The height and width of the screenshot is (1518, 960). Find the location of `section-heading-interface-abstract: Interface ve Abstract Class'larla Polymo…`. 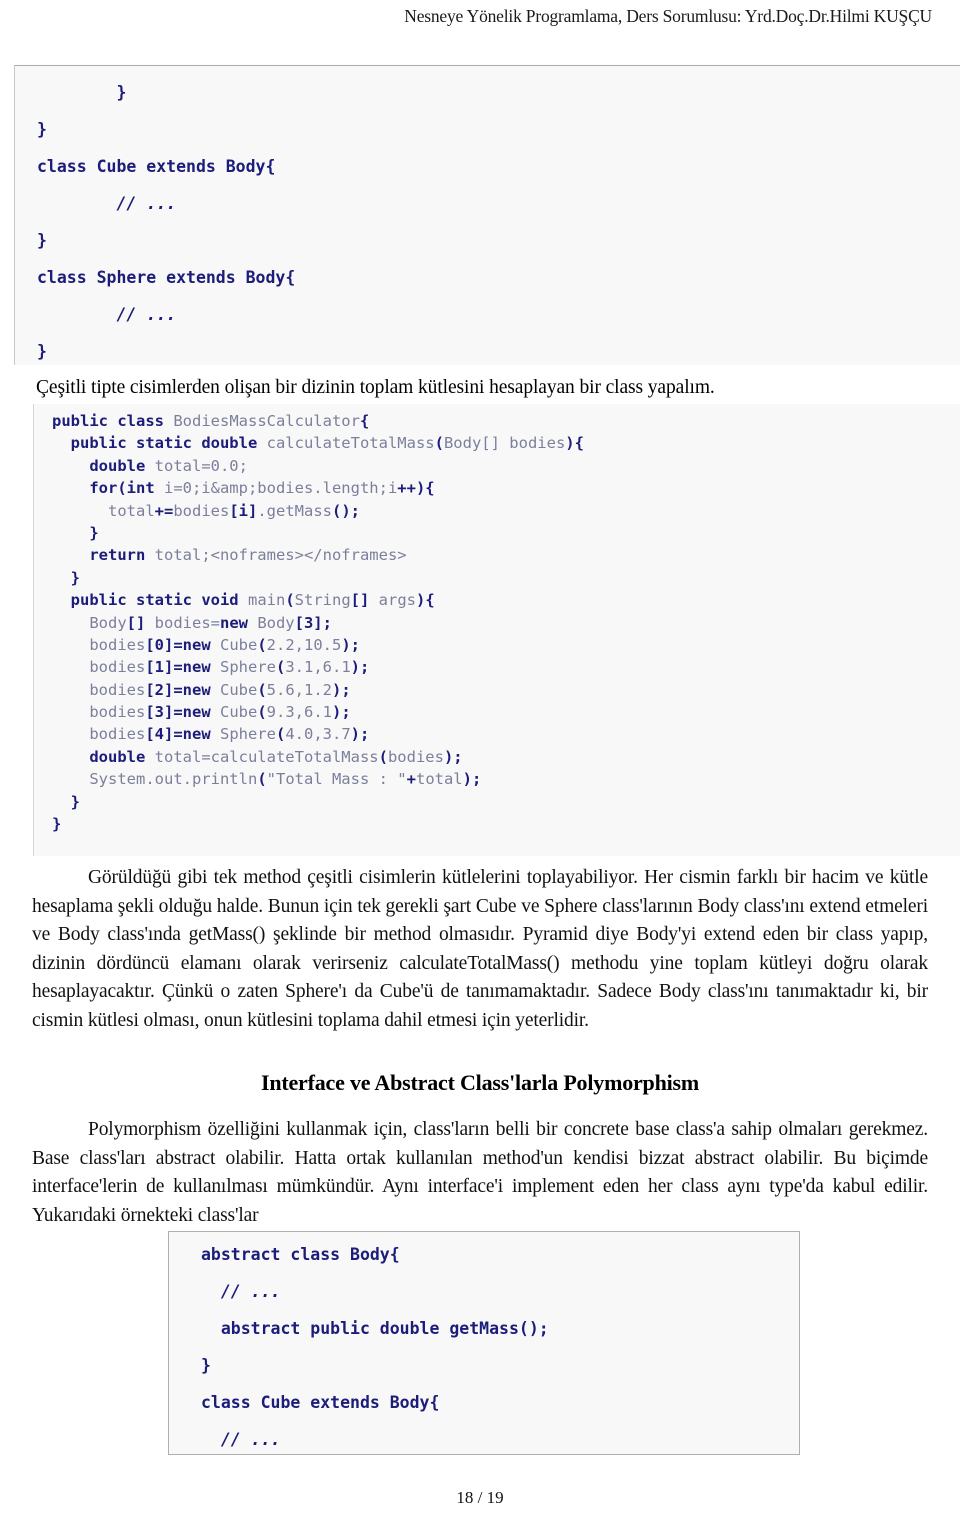

section-heading-interface-abstract: Interface ve Abstract Class'larla Polymo… is located at coordinates (480, 1082).